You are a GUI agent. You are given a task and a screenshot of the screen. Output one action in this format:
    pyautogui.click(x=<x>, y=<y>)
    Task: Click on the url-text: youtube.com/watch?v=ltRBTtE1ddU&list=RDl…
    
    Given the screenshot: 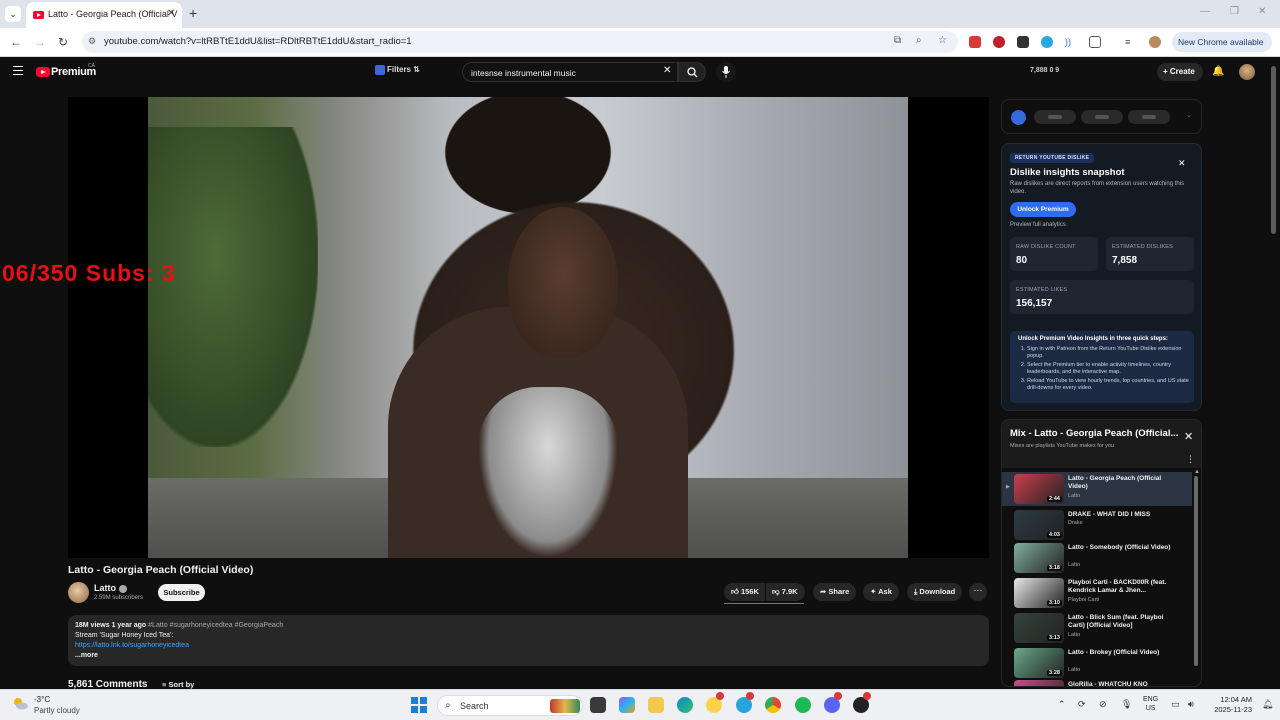 What is the action you would take?
    pyautogui.click(x=258, y=41)
    